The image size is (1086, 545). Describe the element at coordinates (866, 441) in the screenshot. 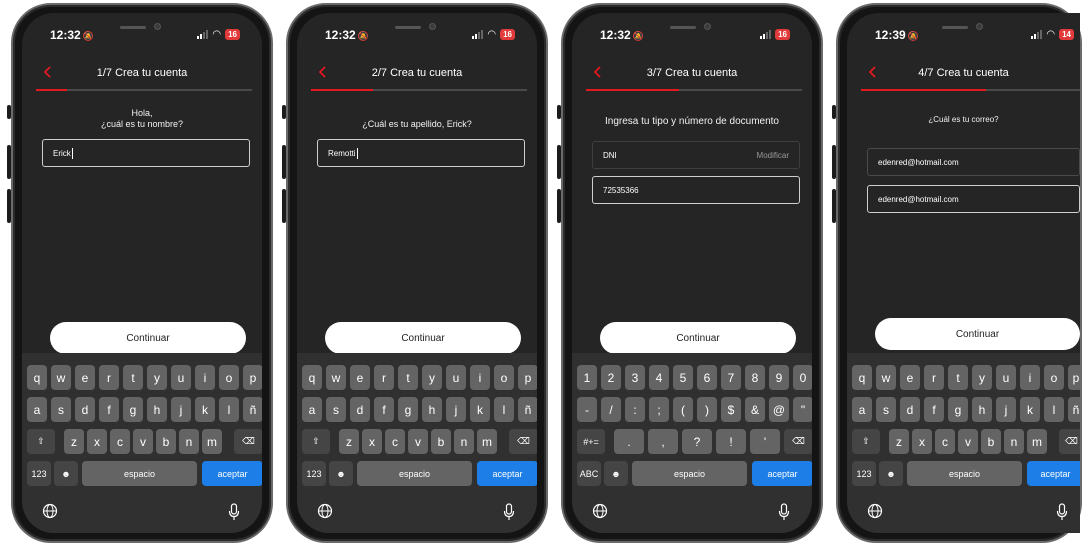

I see `shift-key-icon: ⇧` at that location.